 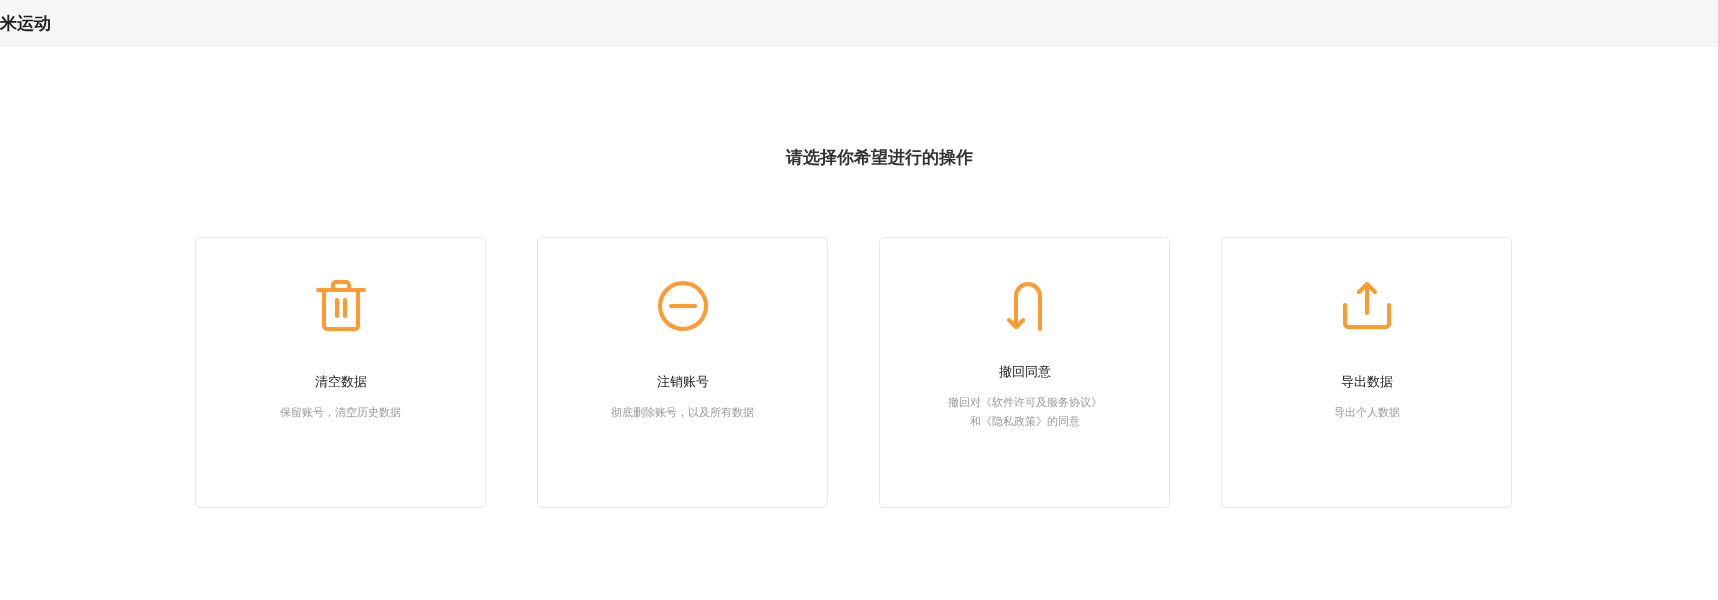 I want to click on card-description: 保留账号，清空历史数据, so click(x=340, y=413).